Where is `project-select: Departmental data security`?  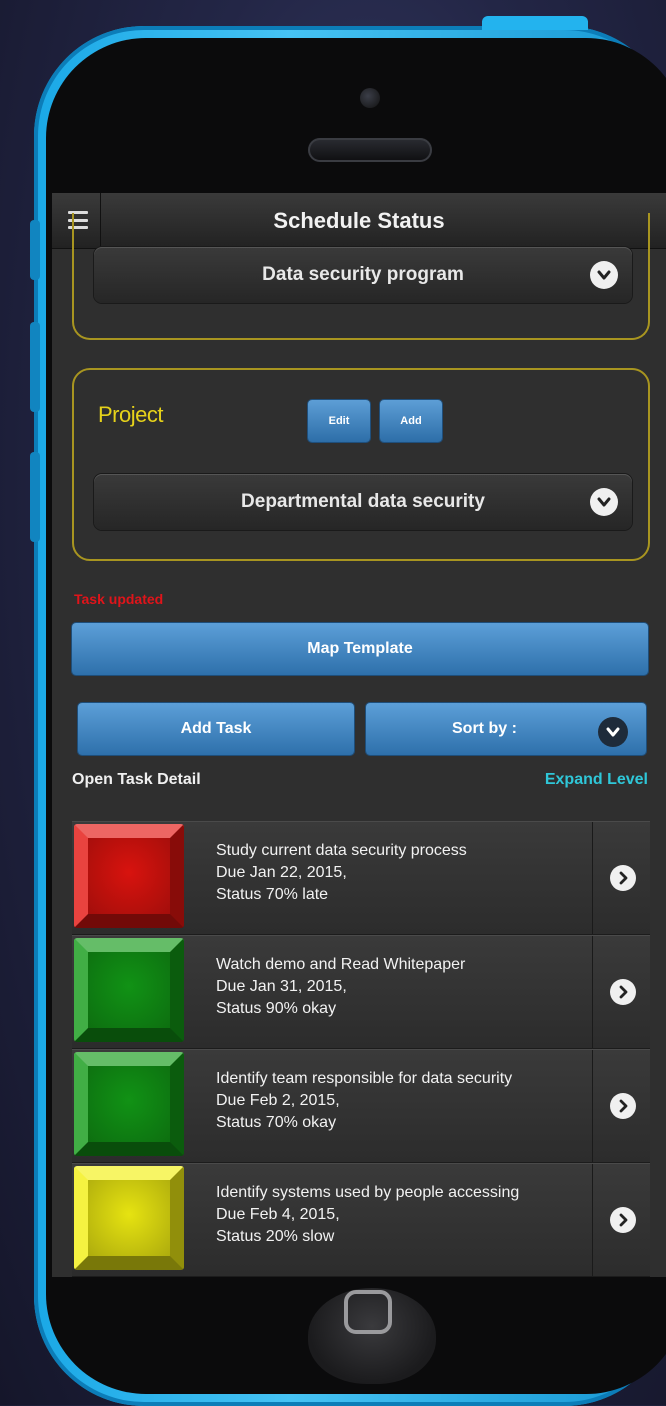 project-select: Departmental data security is located at coordinates (363, 502).